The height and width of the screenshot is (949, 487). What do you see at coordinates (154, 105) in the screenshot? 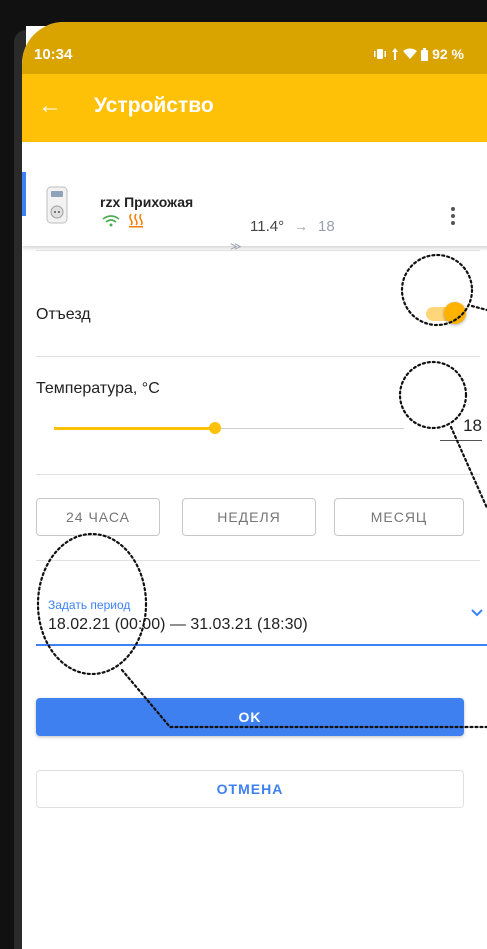
I see `page-title: Устройство` at bounding box center [154, 105].